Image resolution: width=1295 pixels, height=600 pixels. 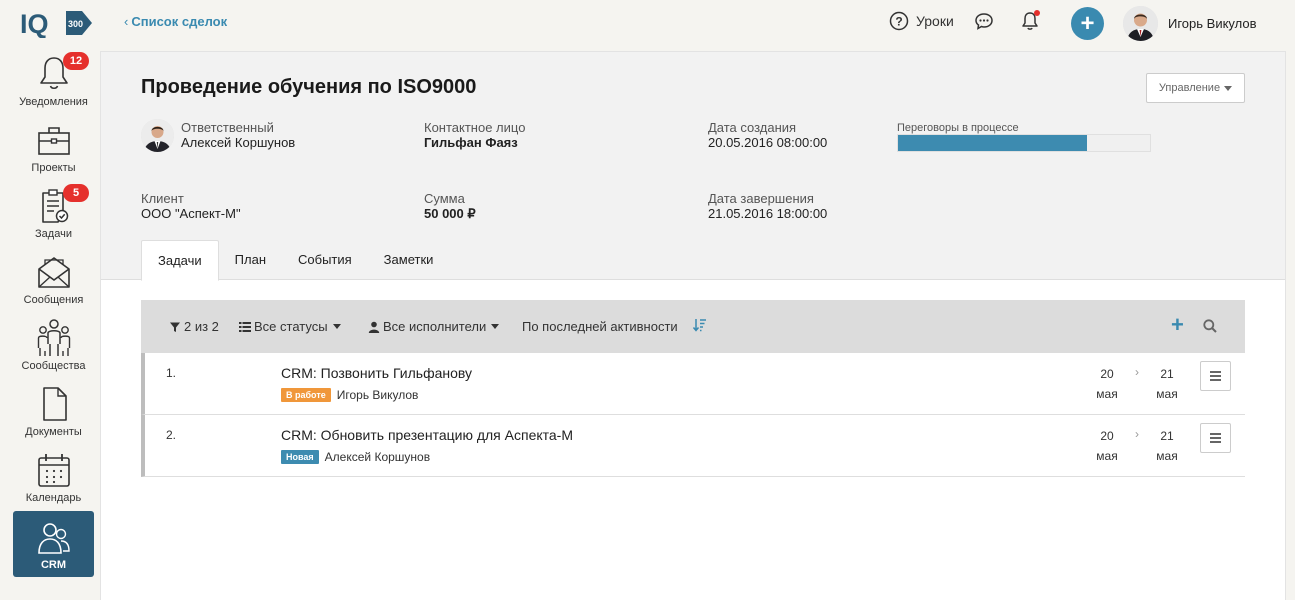 I want to click on tab-events: События, so click(x=325, y=260).